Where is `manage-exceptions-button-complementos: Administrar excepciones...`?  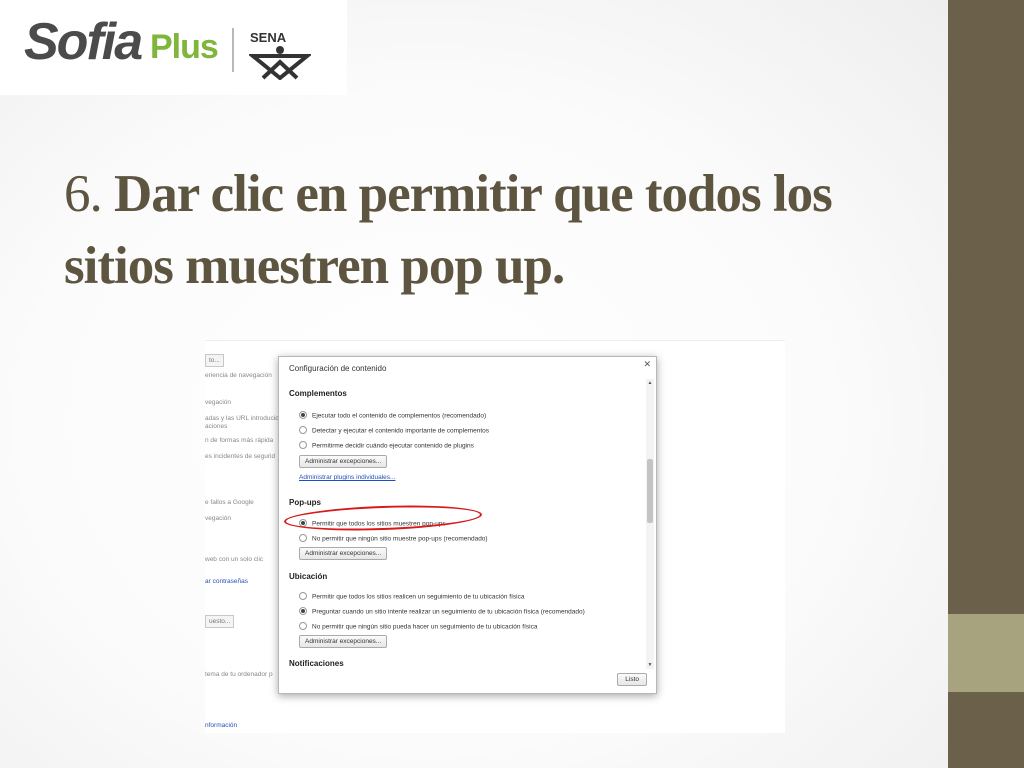
manage-exceptions-button-complementos: Administrar excepciones... is located at coordinates (343, 461).